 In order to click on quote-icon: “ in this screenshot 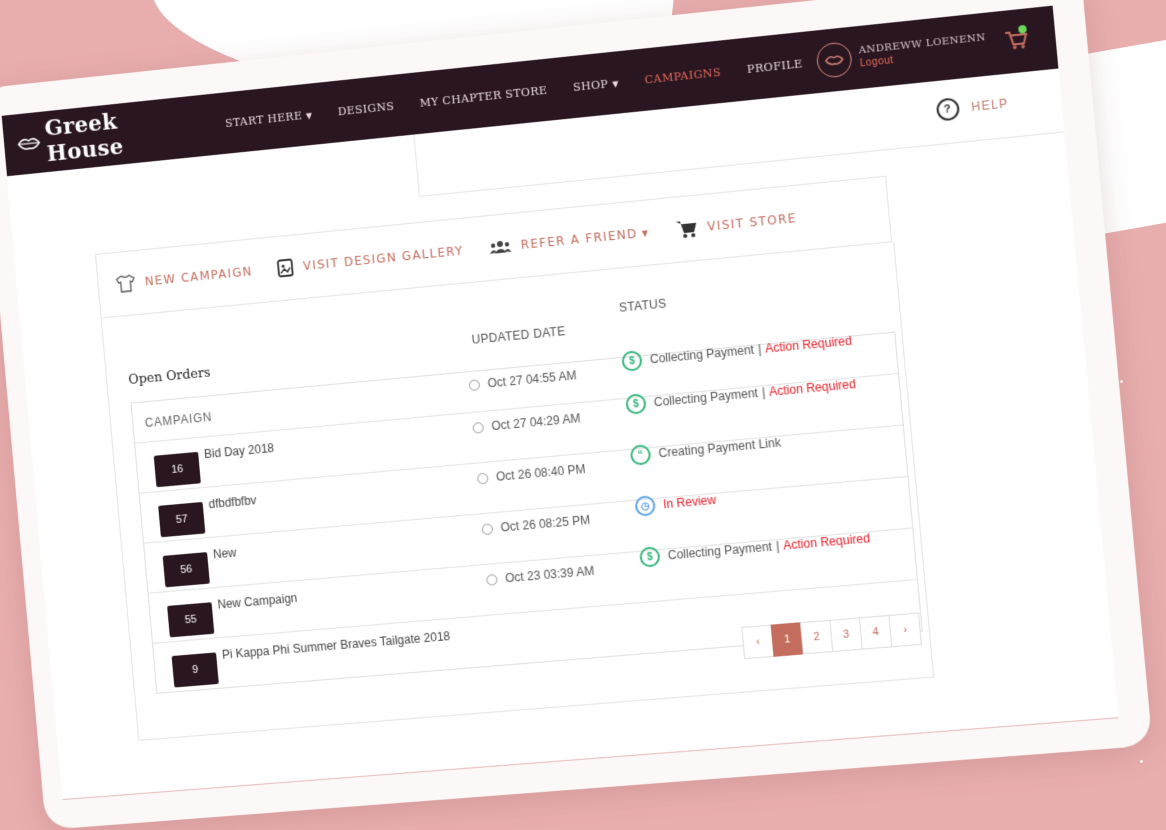, I will do `click(640, 455)`.